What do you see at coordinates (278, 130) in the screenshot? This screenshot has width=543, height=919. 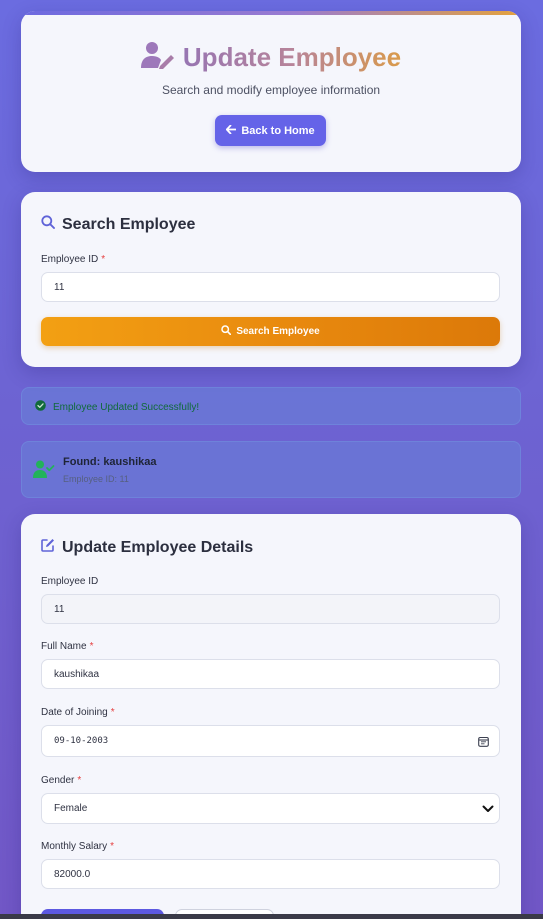 I see `back-to-home-label: Back to Home` at bounding box center [278, 130].